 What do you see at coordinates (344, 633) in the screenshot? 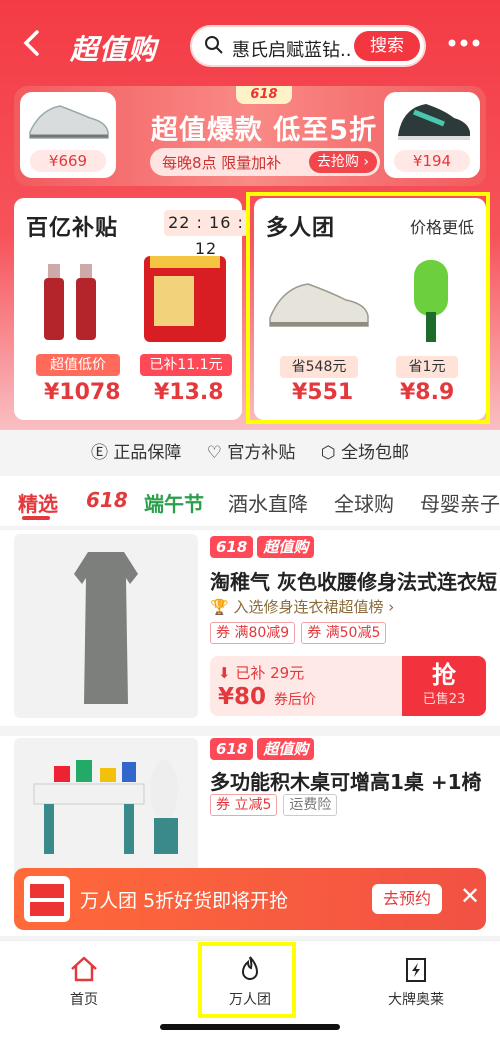
I see `coupon-2: 券 满50减5` at bounding box center [344, 633].